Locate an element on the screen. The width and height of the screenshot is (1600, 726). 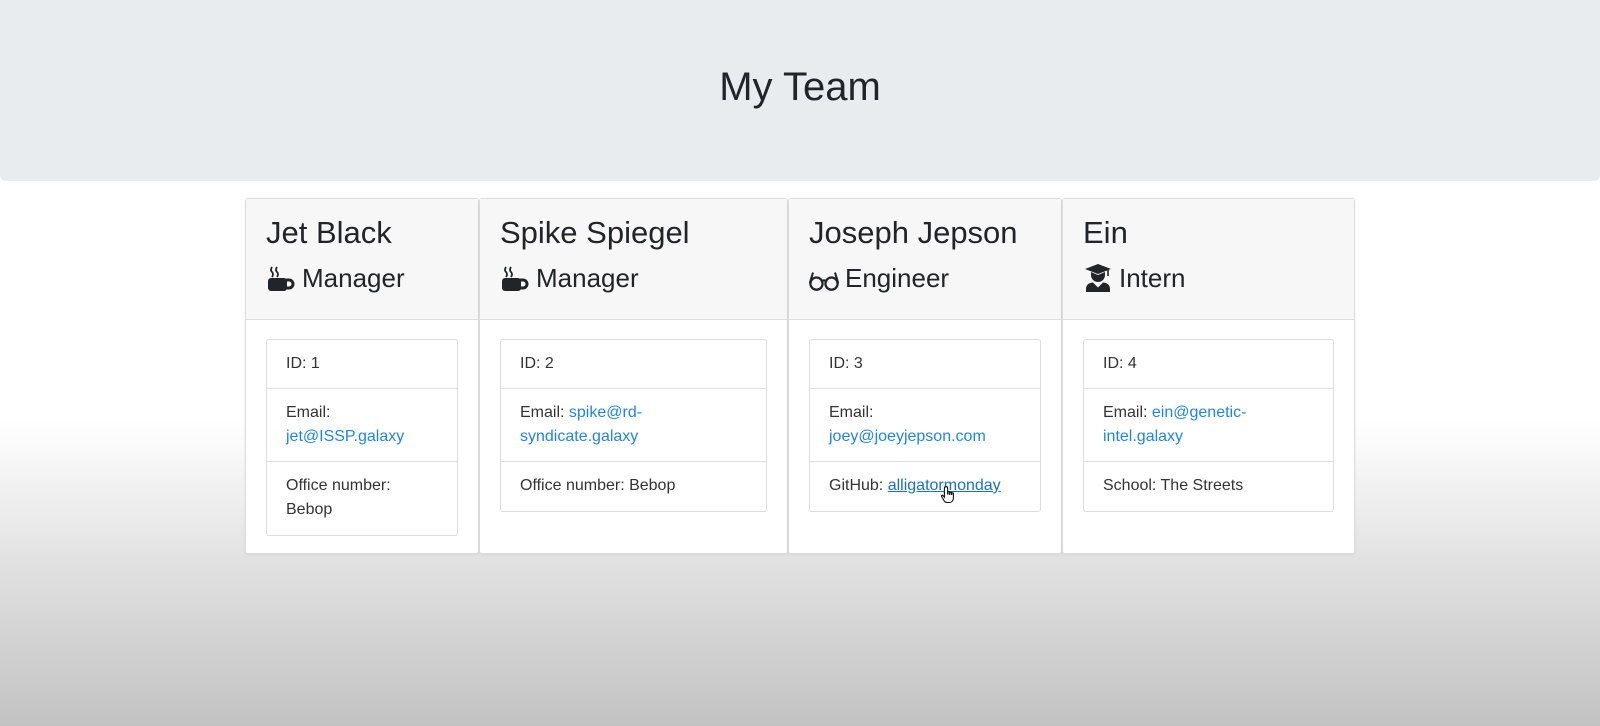
email-link: joey@joeyjepson.com is located at coordinates (907, 436).